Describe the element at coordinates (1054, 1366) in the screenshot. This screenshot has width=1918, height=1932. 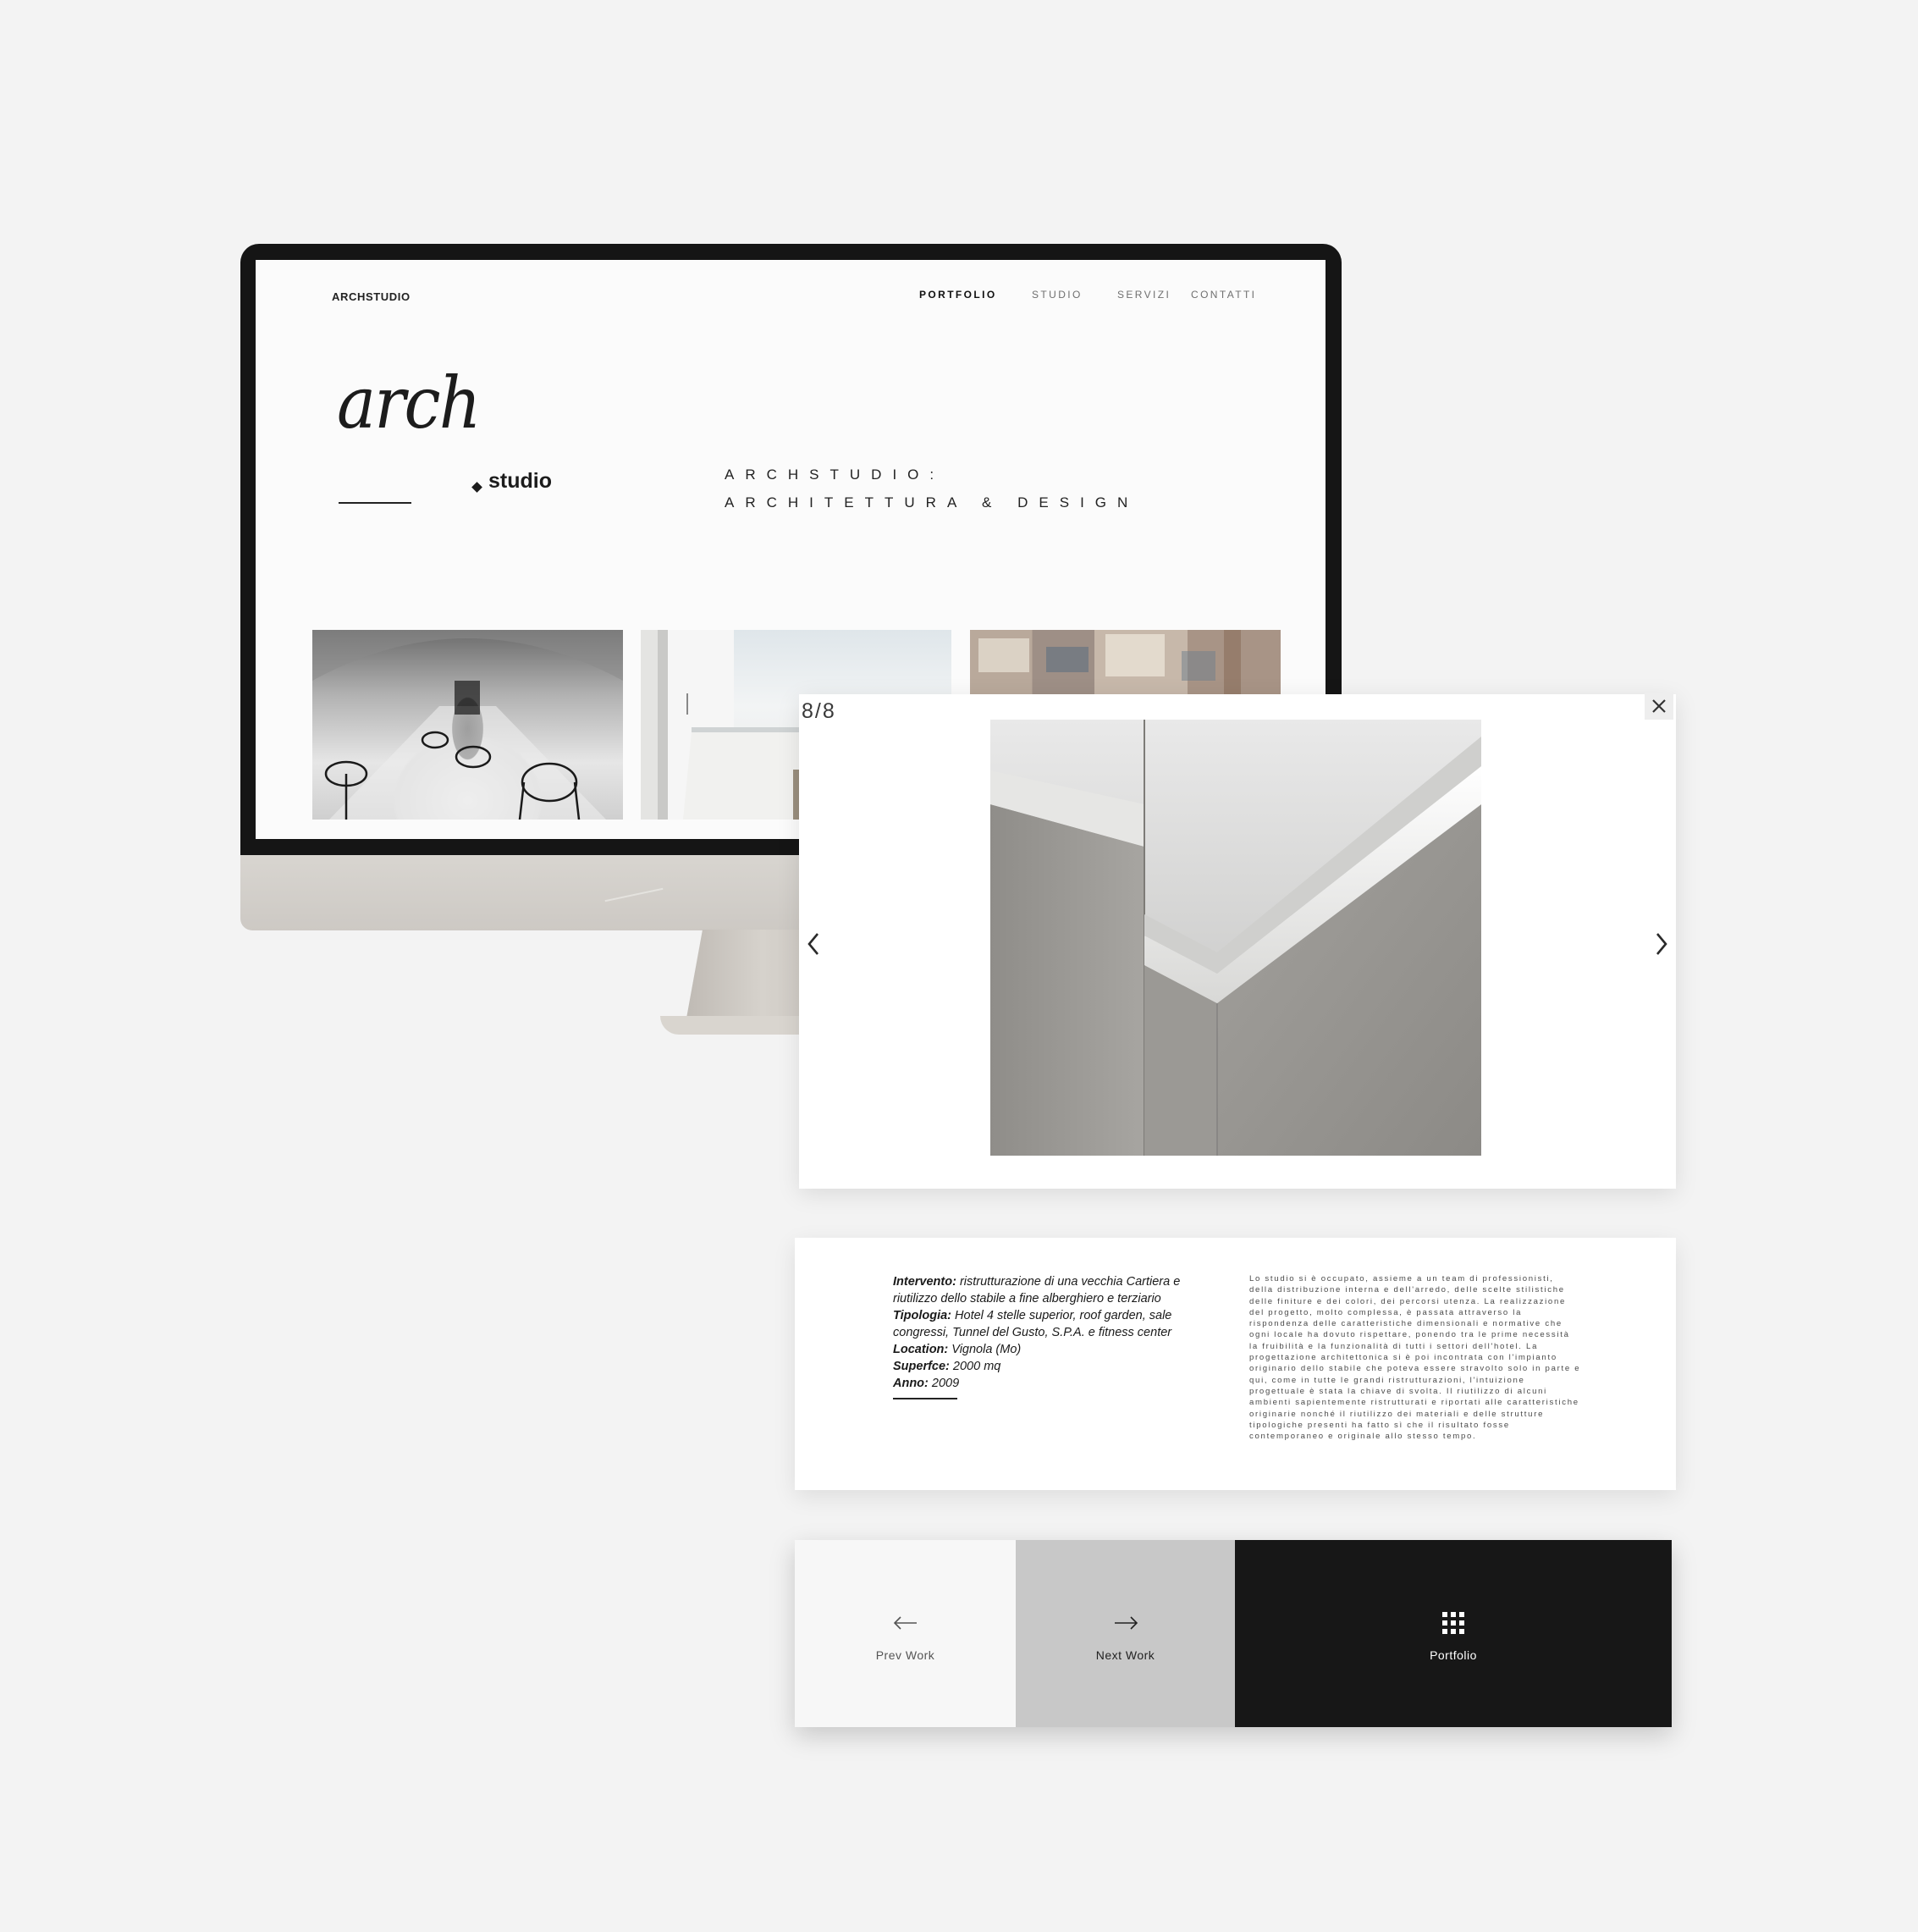
I see `meta-superfice: Superfce: 2000 mq` at that location.